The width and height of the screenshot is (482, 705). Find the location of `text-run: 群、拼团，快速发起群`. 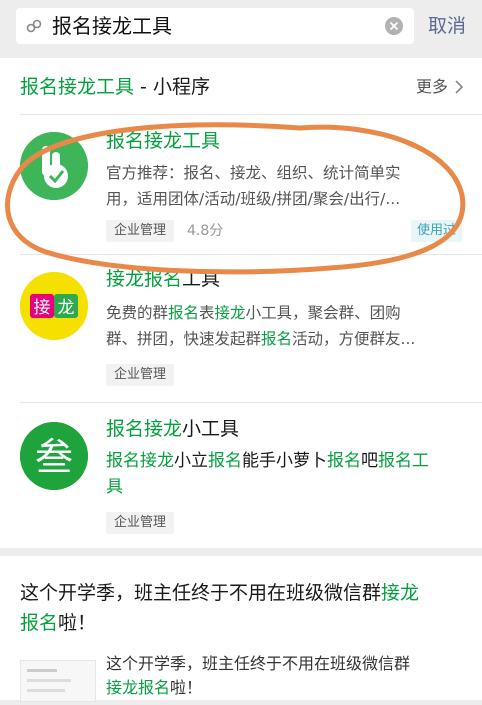

text-run: 群、拼团，快速发起群 is located at coordinates (184, 339).